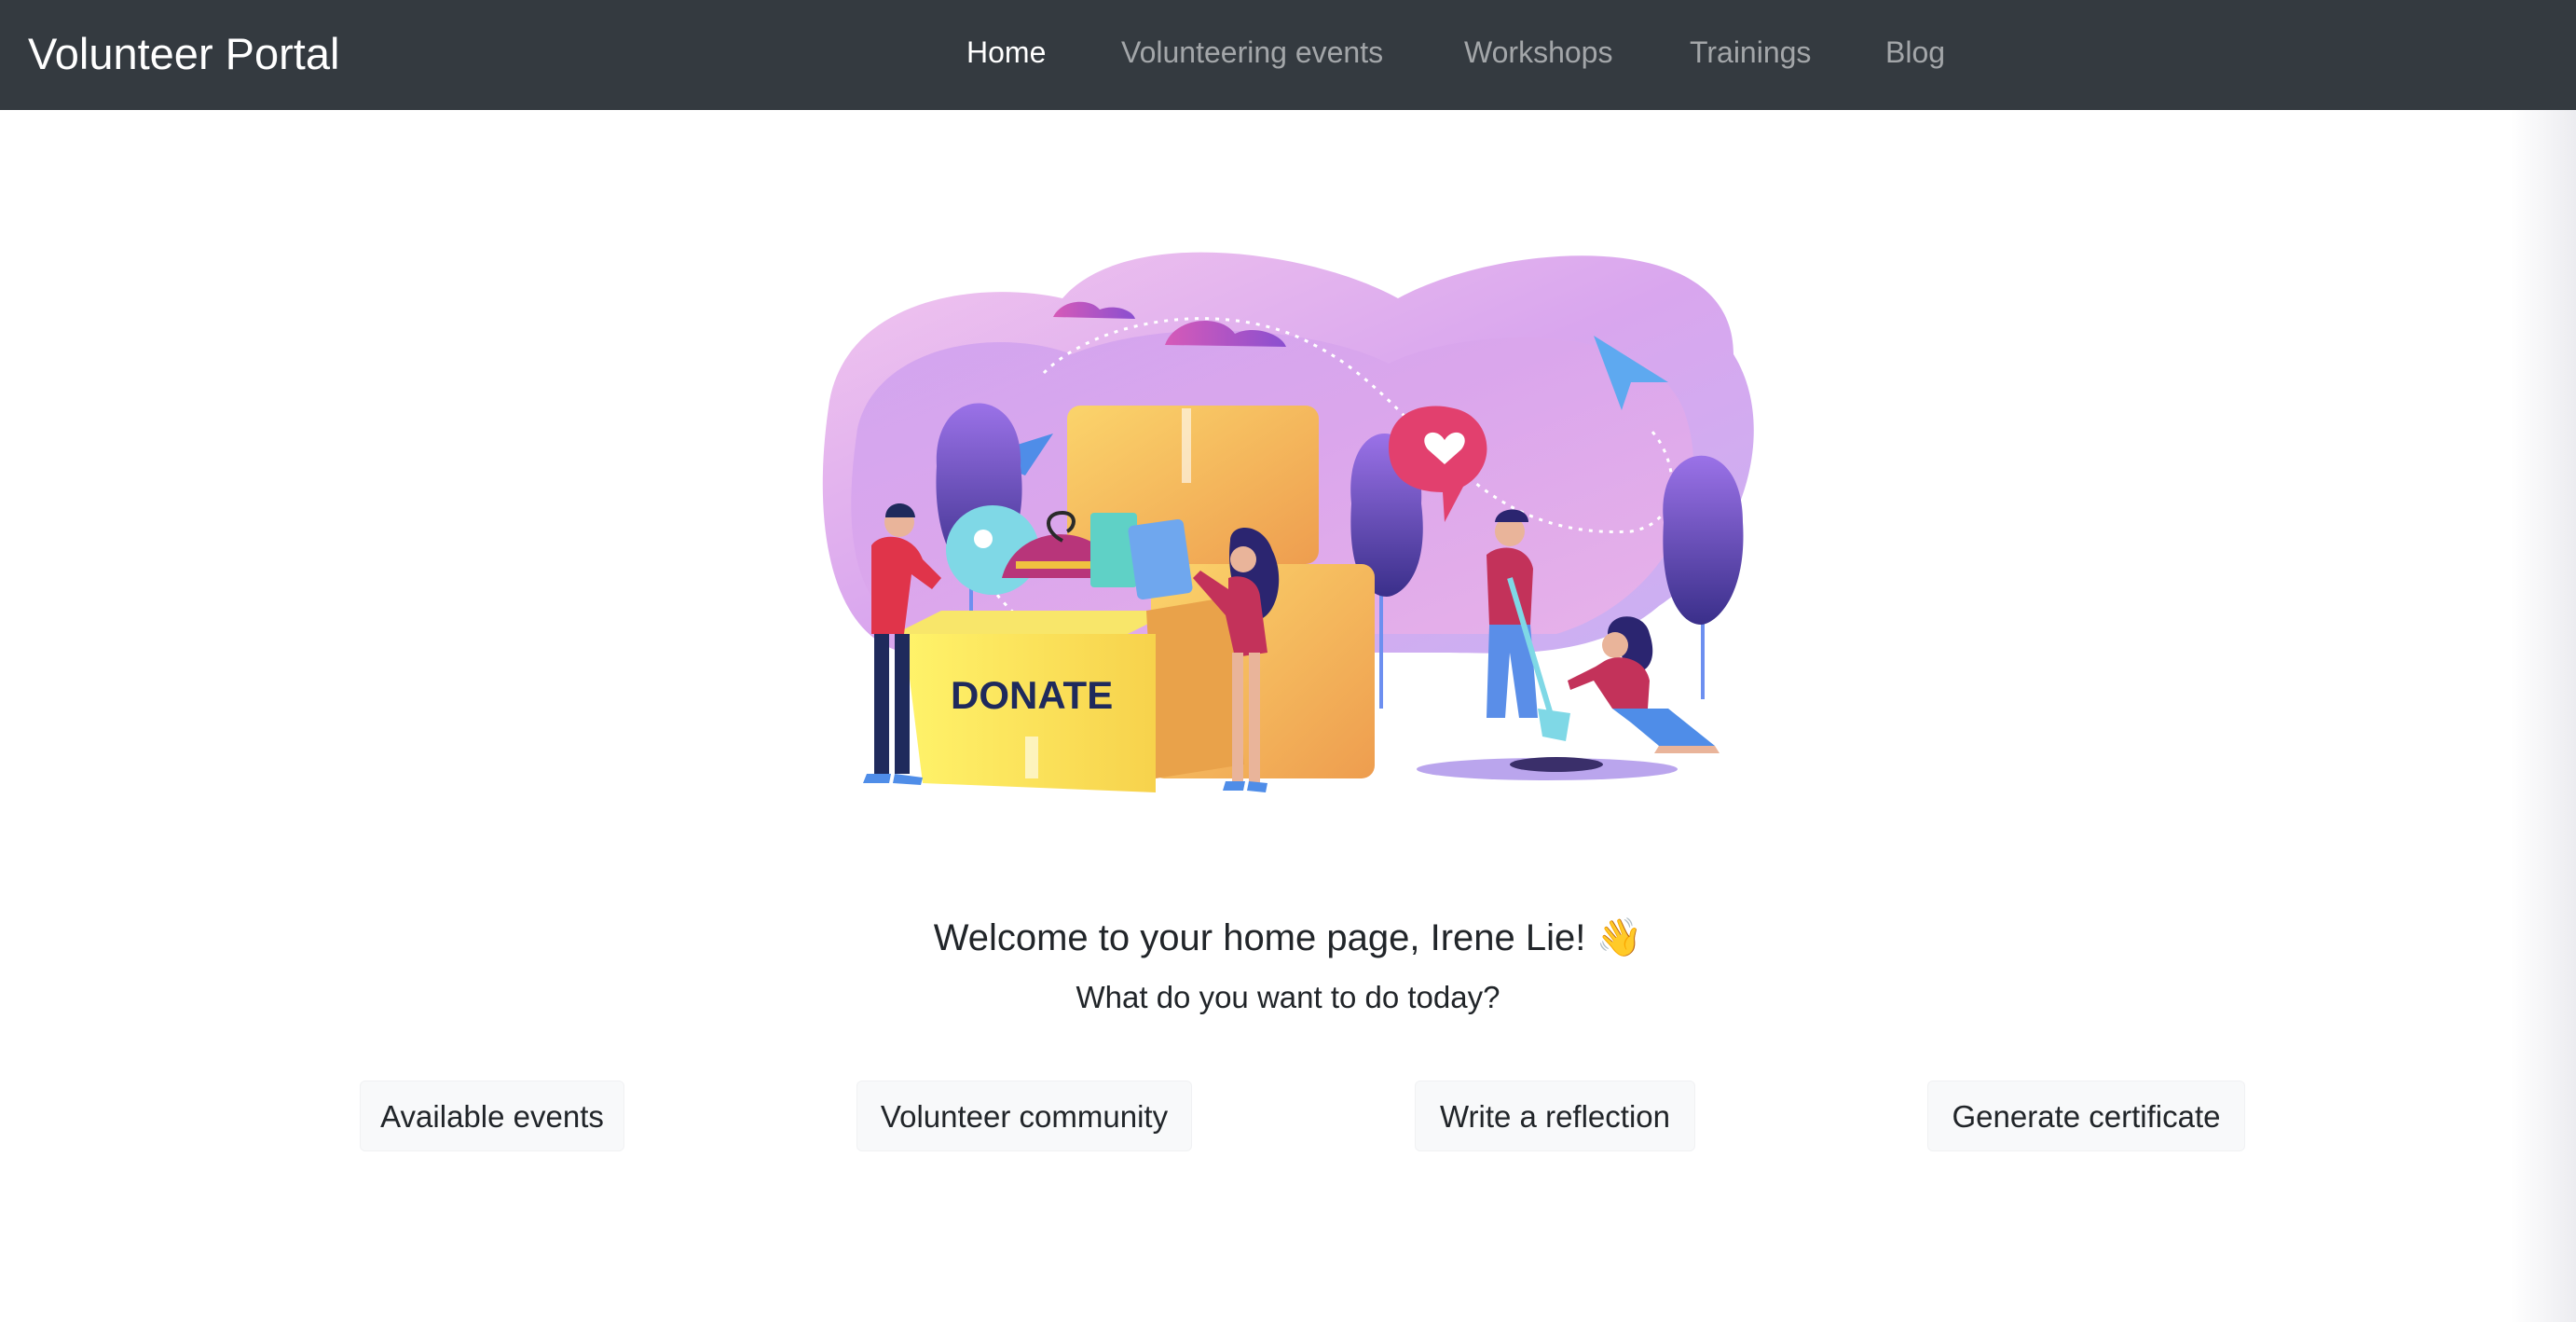 This screenshot has width=2576, height=1322. Describe the element at coordinates (1032, 695) in the screenshot. I see `donate-label: DONATE` at that location.